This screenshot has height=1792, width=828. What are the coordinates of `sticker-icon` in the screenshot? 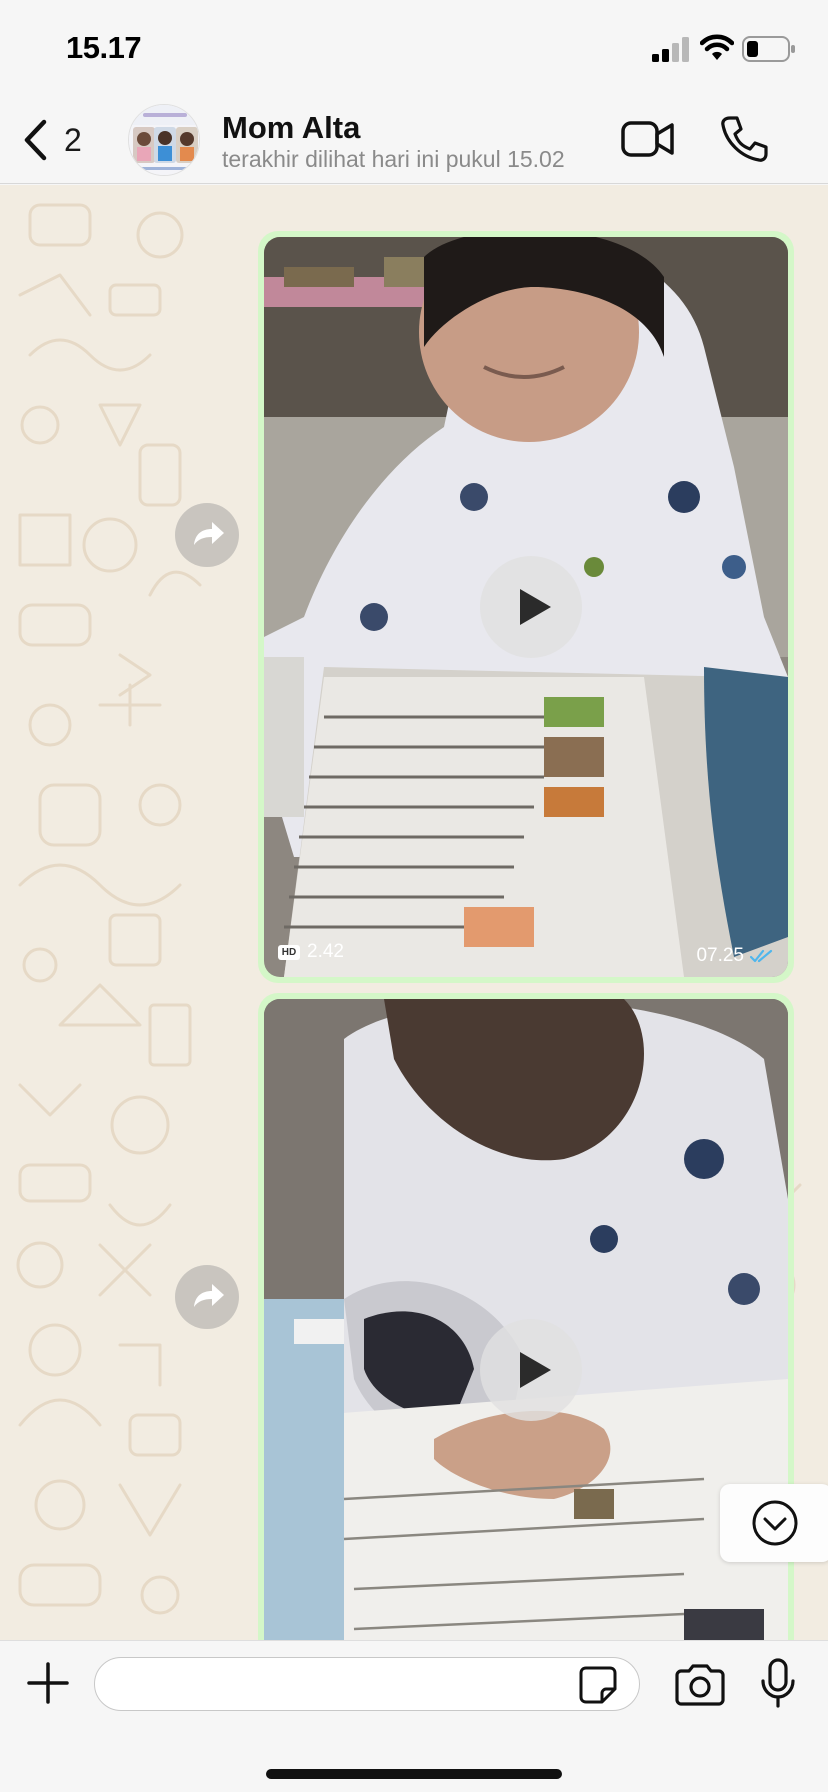 It's located at (598, 1685).